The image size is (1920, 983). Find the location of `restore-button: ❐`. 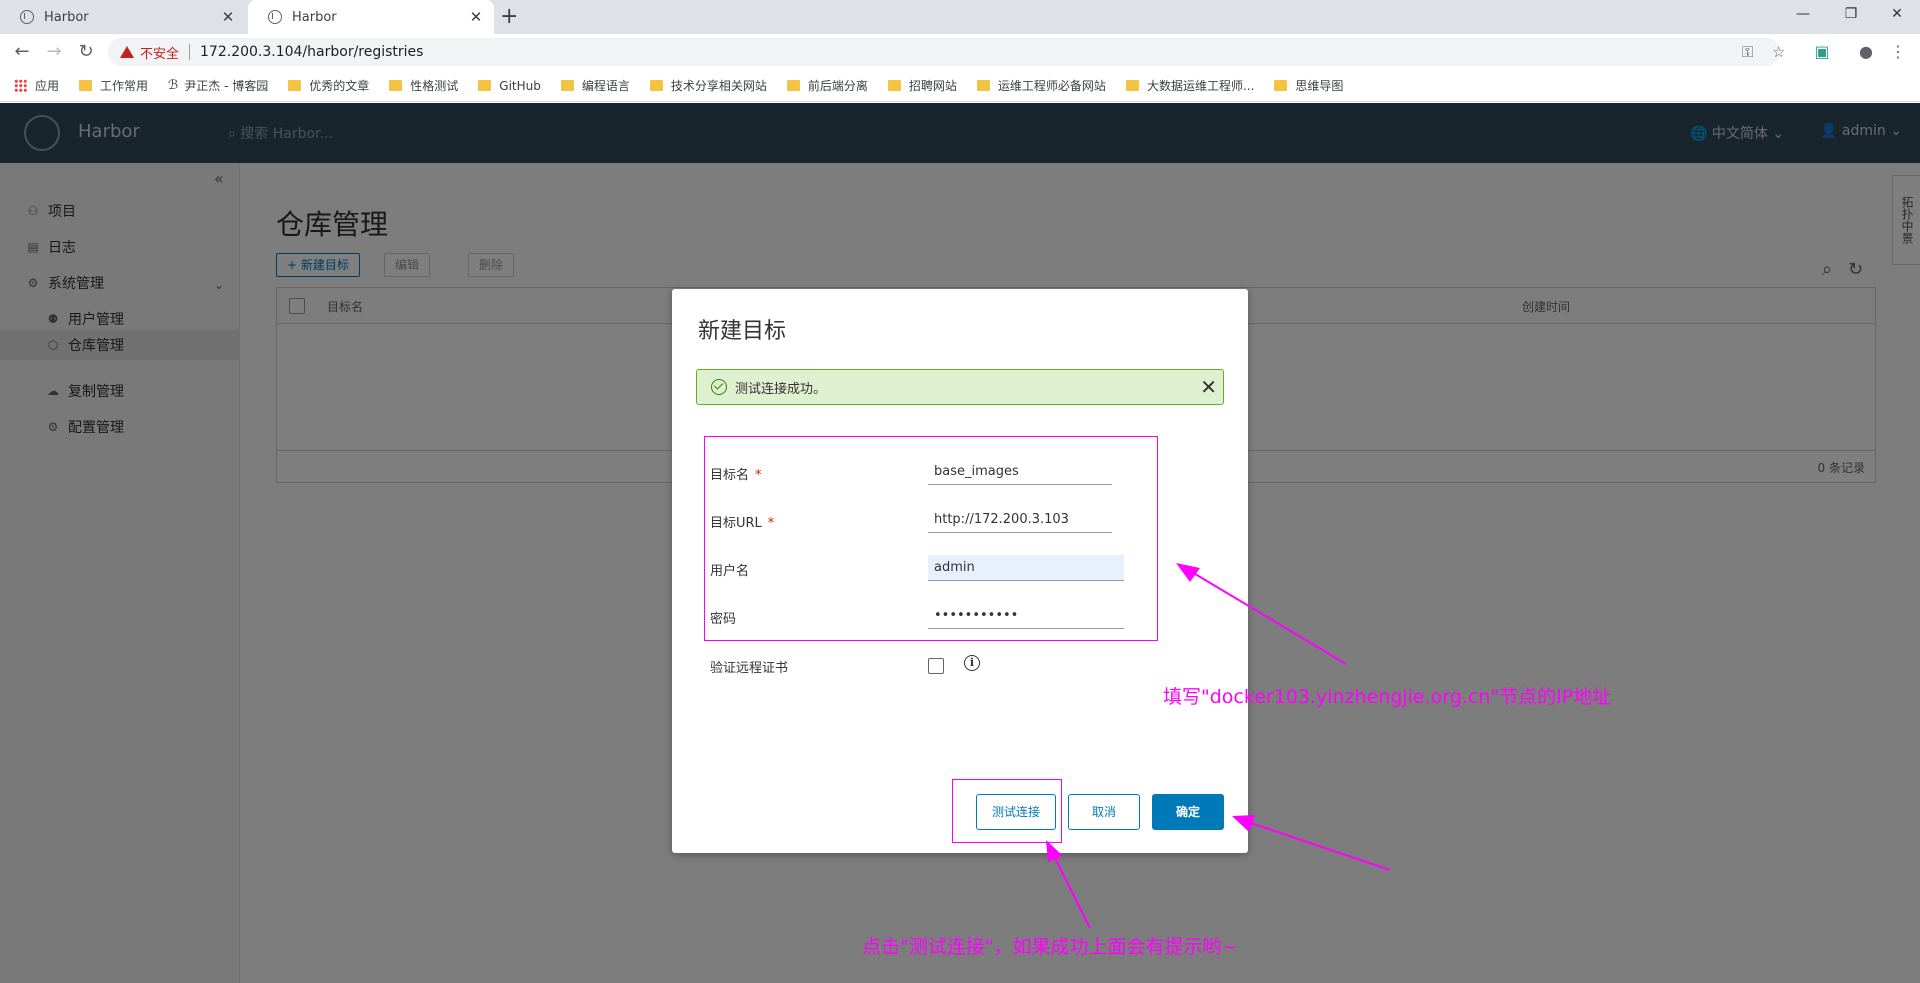

restore-button: ❐ is located at coordinates (1851, 15).